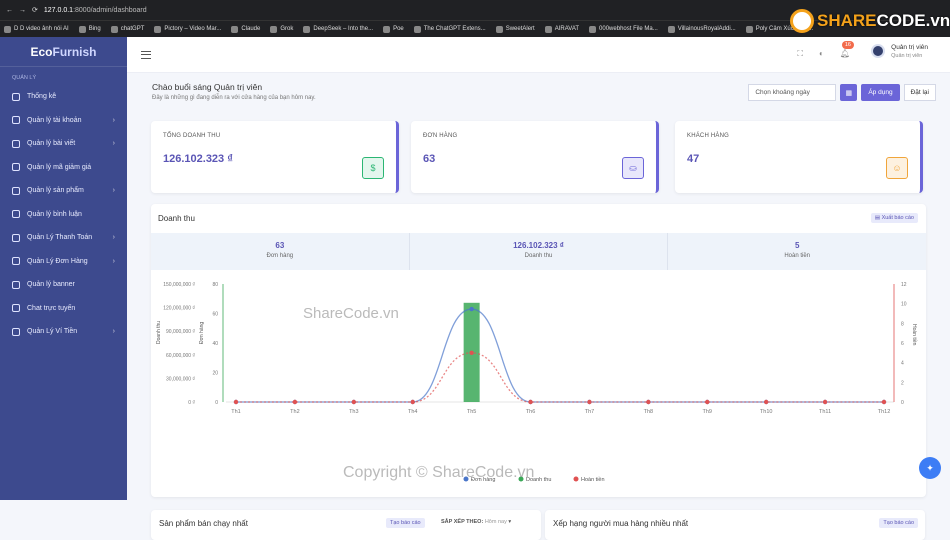 The height and width of the screenshot is (540, 950). What do you see at coordinates (63, 191) in the screenshot?
I see `sidebar-item: Quản lý sản phẩm ›` at bounding box center [63, 191].